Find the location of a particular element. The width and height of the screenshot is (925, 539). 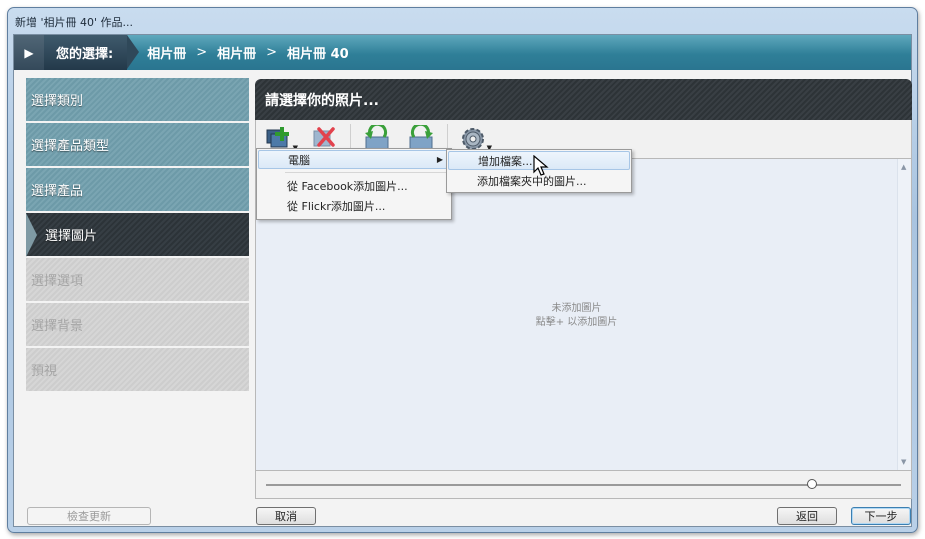

slider-track is located at coordinates (583, 485).